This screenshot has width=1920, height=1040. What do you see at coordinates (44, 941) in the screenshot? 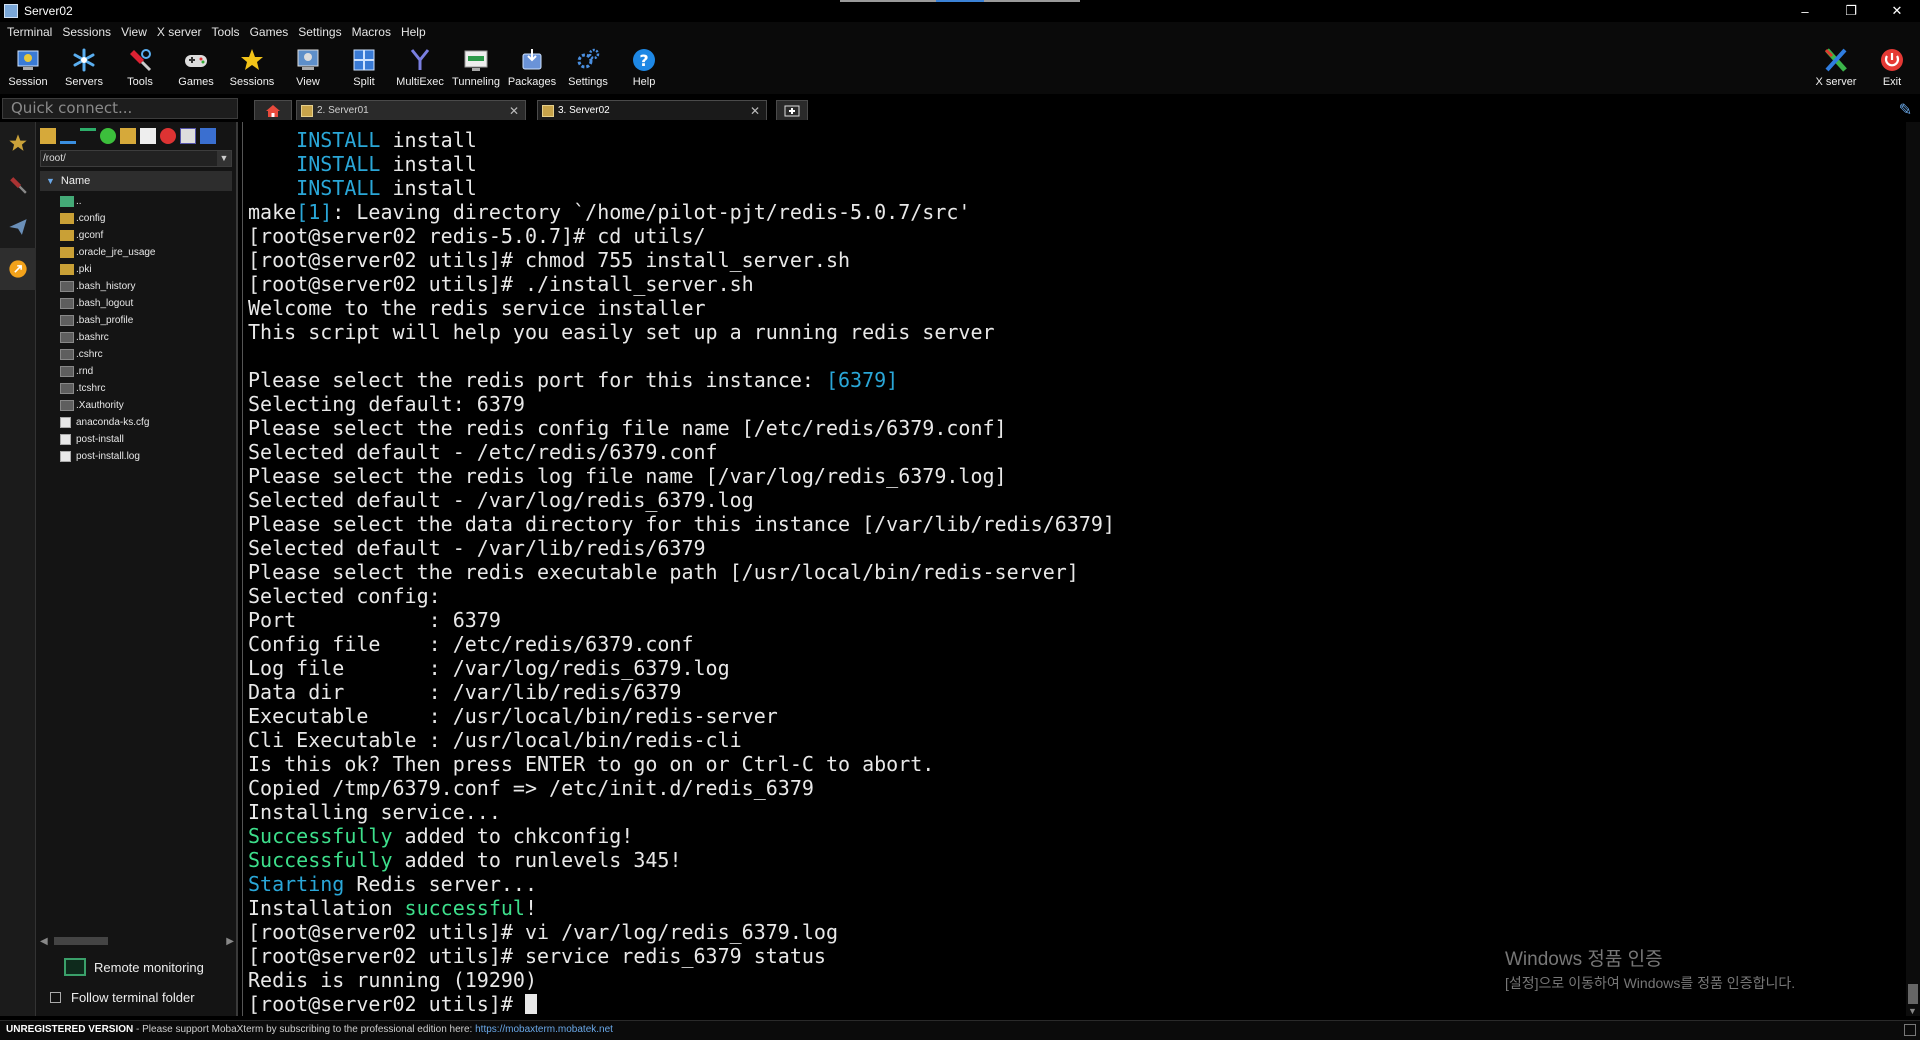
I see `scroll-left-icon: ◀` at bounding box center [44, 941].